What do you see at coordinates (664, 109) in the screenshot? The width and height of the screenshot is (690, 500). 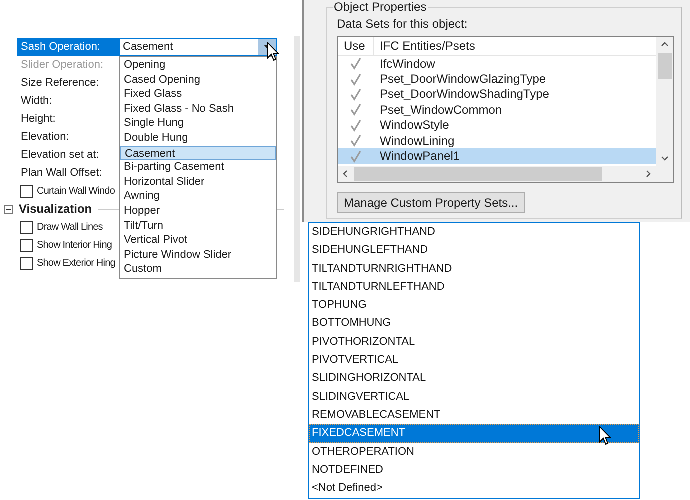 I see `vertical-scrollbar` at bounding box center [664, 109].